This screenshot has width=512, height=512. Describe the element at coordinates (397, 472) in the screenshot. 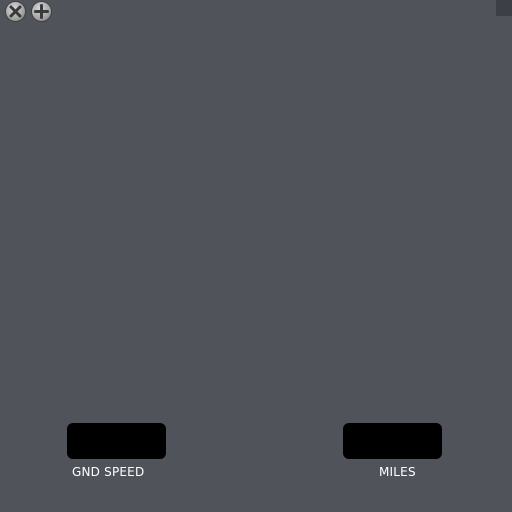

I see `miles-label: MILES` at that location.